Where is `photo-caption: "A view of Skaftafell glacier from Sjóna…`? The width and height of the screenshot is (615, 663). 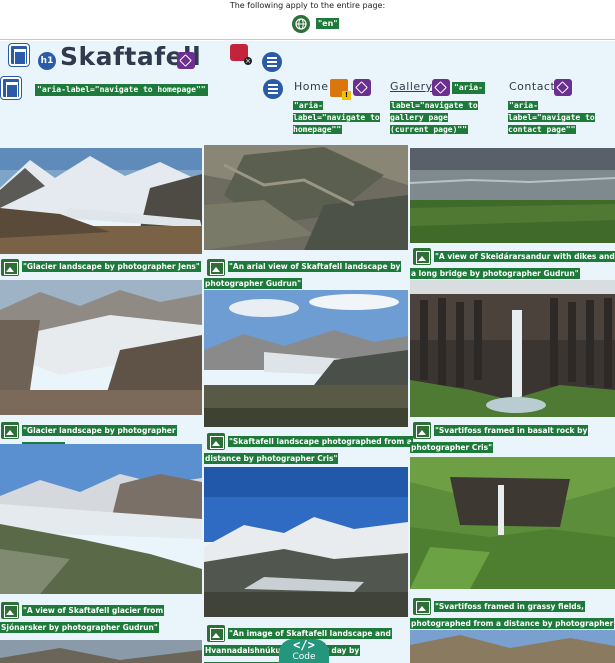 photo-caption: "A view of Skaftafell glacier from Sjóna… is located at coordinates (82, 619).